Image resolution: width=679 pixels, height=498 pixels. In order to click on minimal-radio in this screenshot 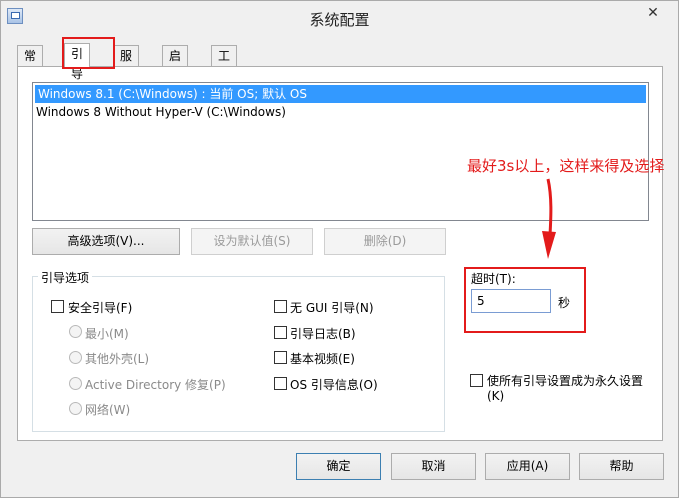, I will do `click(75, 331)`.